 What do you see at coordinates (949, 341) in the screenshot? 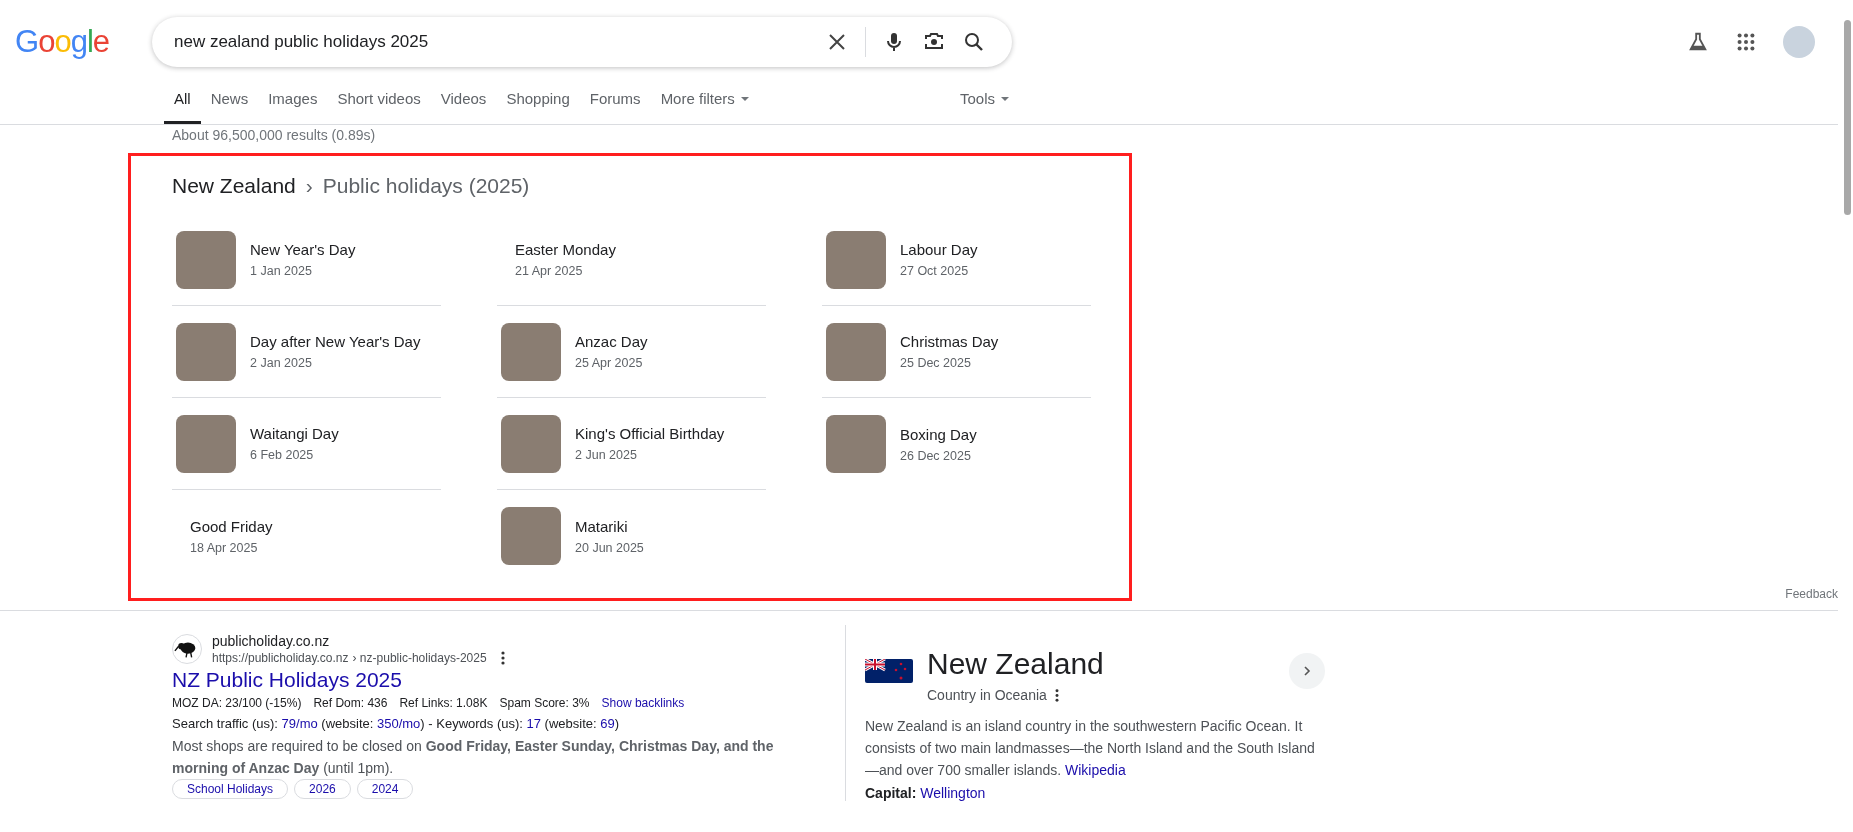
I see `holiday-name: Christmas Day` at bounding box center [949, 341].